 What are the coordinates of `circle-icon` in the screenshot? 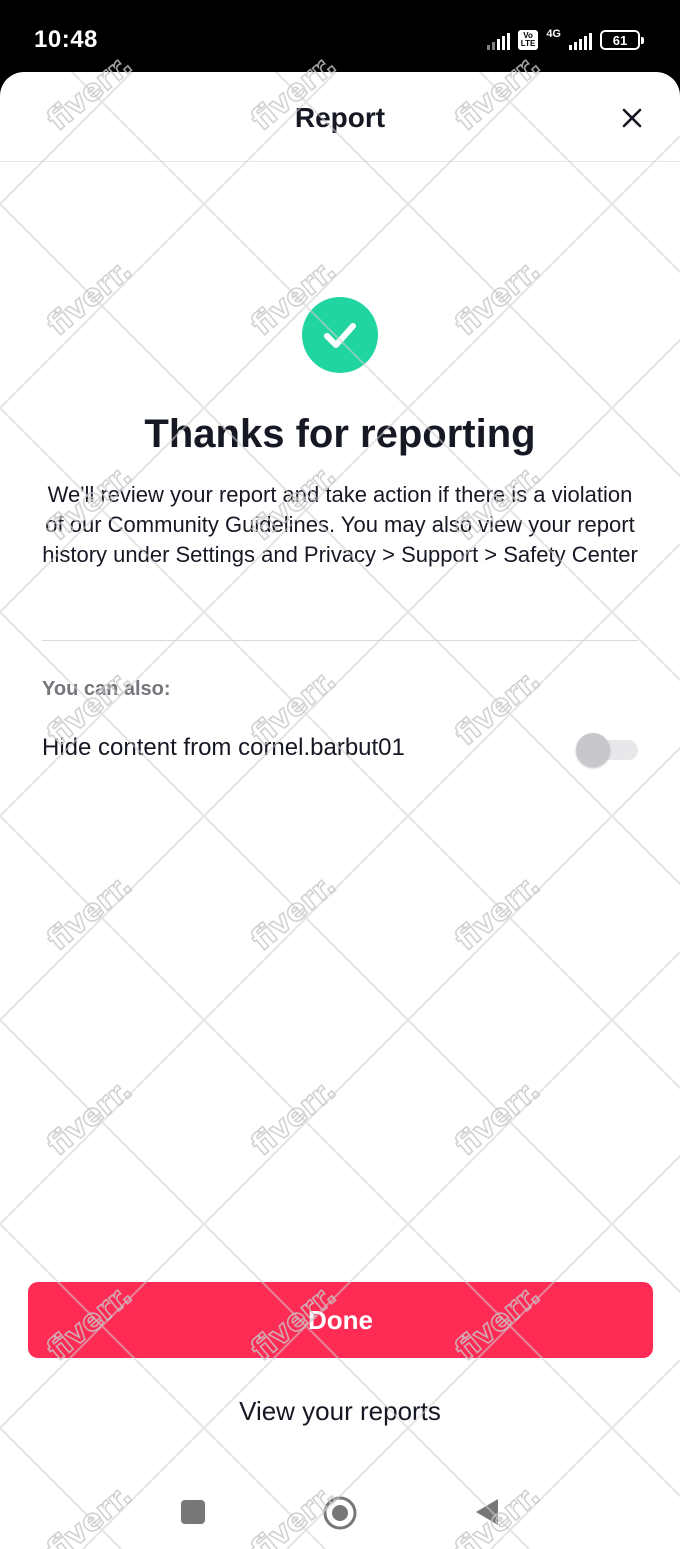 It's located at (340, 1513).